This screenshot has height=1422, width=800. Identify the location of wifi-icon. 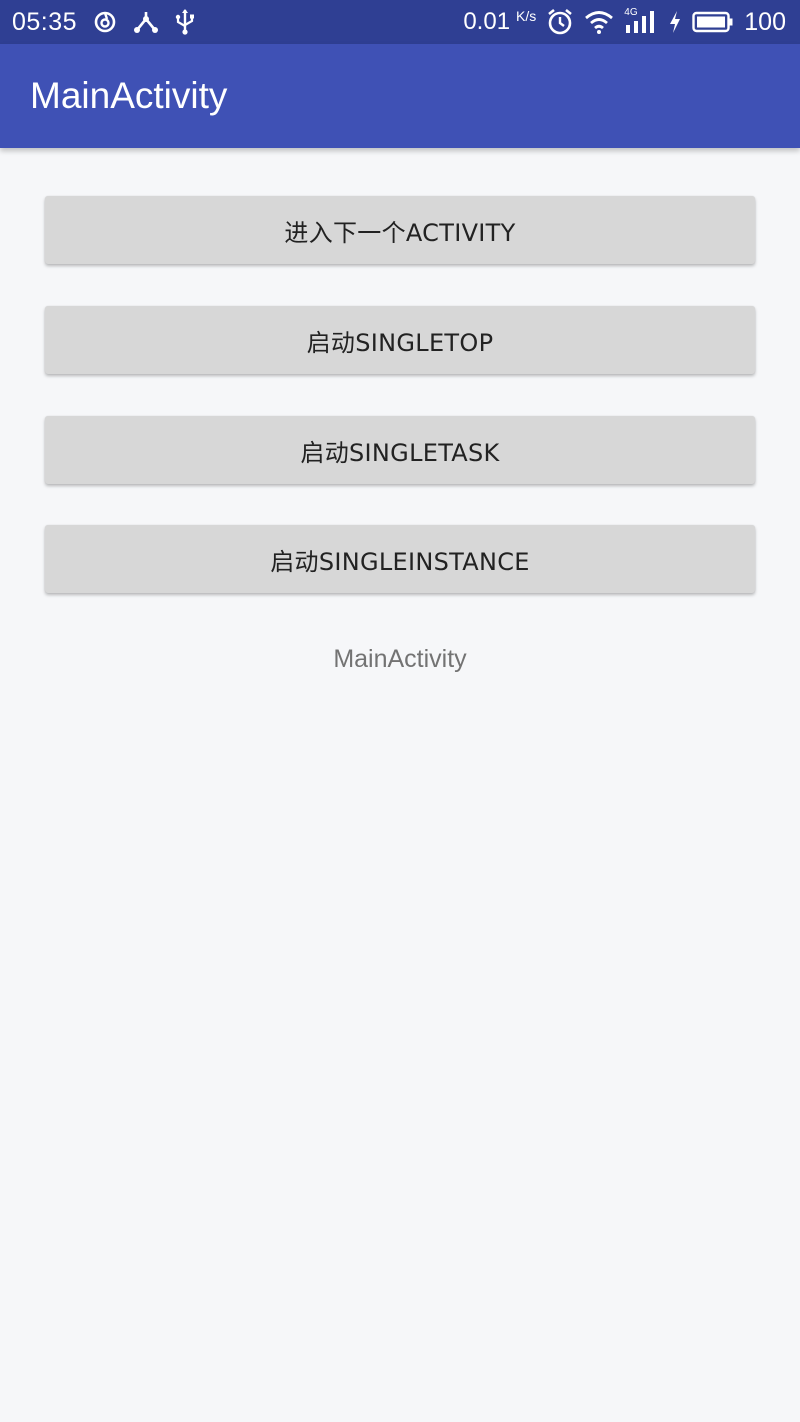
(599, 22).